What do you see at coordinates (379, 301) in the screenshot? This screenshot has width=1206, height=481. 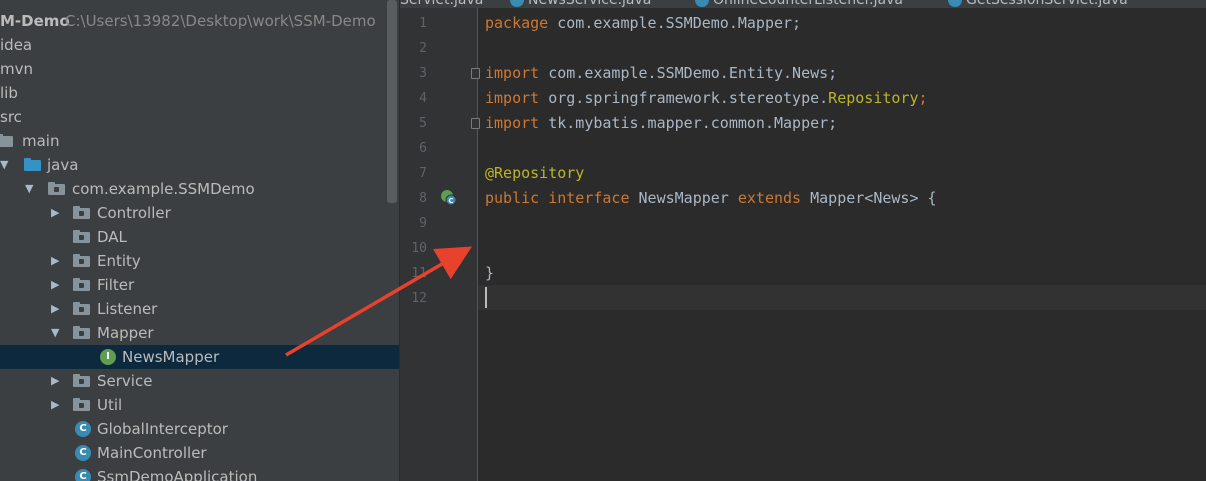 I see `annotation-arrow` at bounding box center [379, 301].